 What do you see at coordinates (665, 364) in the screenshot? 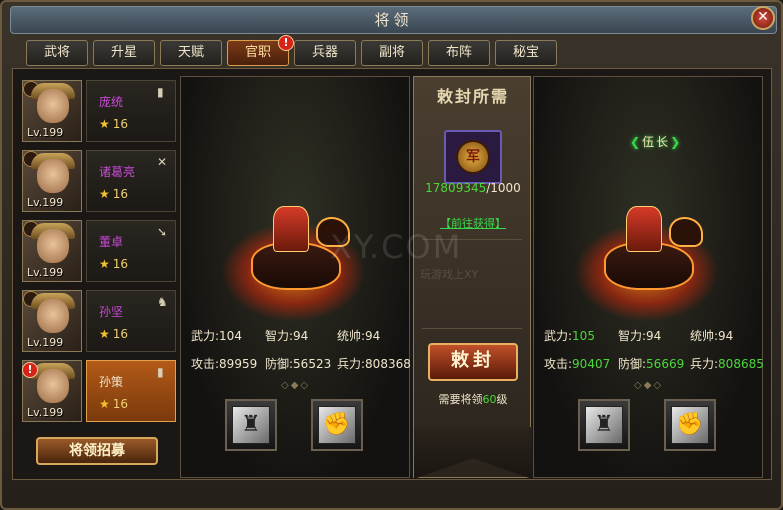
I see `stat-value: 56669` at bounding box center [665, 364].